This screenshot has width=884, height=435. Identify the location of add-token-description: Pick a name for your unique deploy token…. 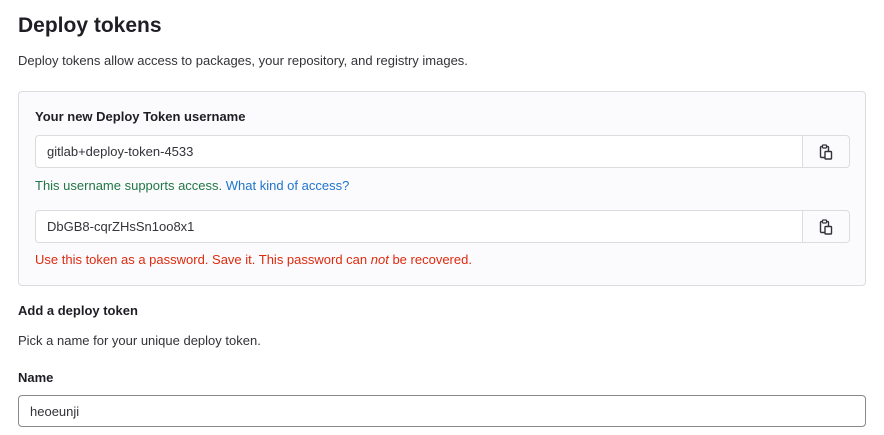
(139, 340).